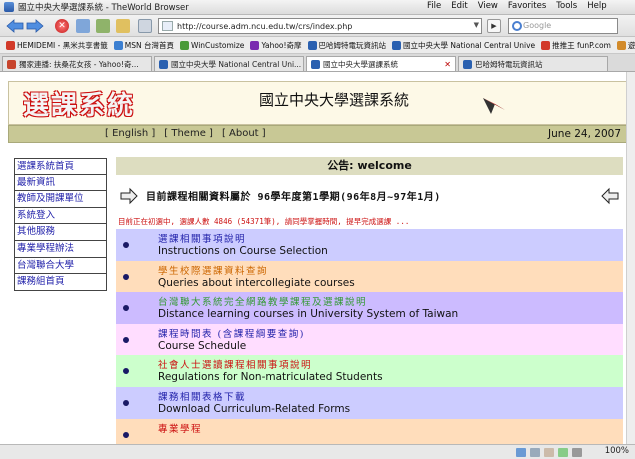 The height and width of the screenshot is (459, 635). What do you see at coordinates (563, 452) in the screenshot?
I see `status-adblock-icon` at bounding box center [563, 452].